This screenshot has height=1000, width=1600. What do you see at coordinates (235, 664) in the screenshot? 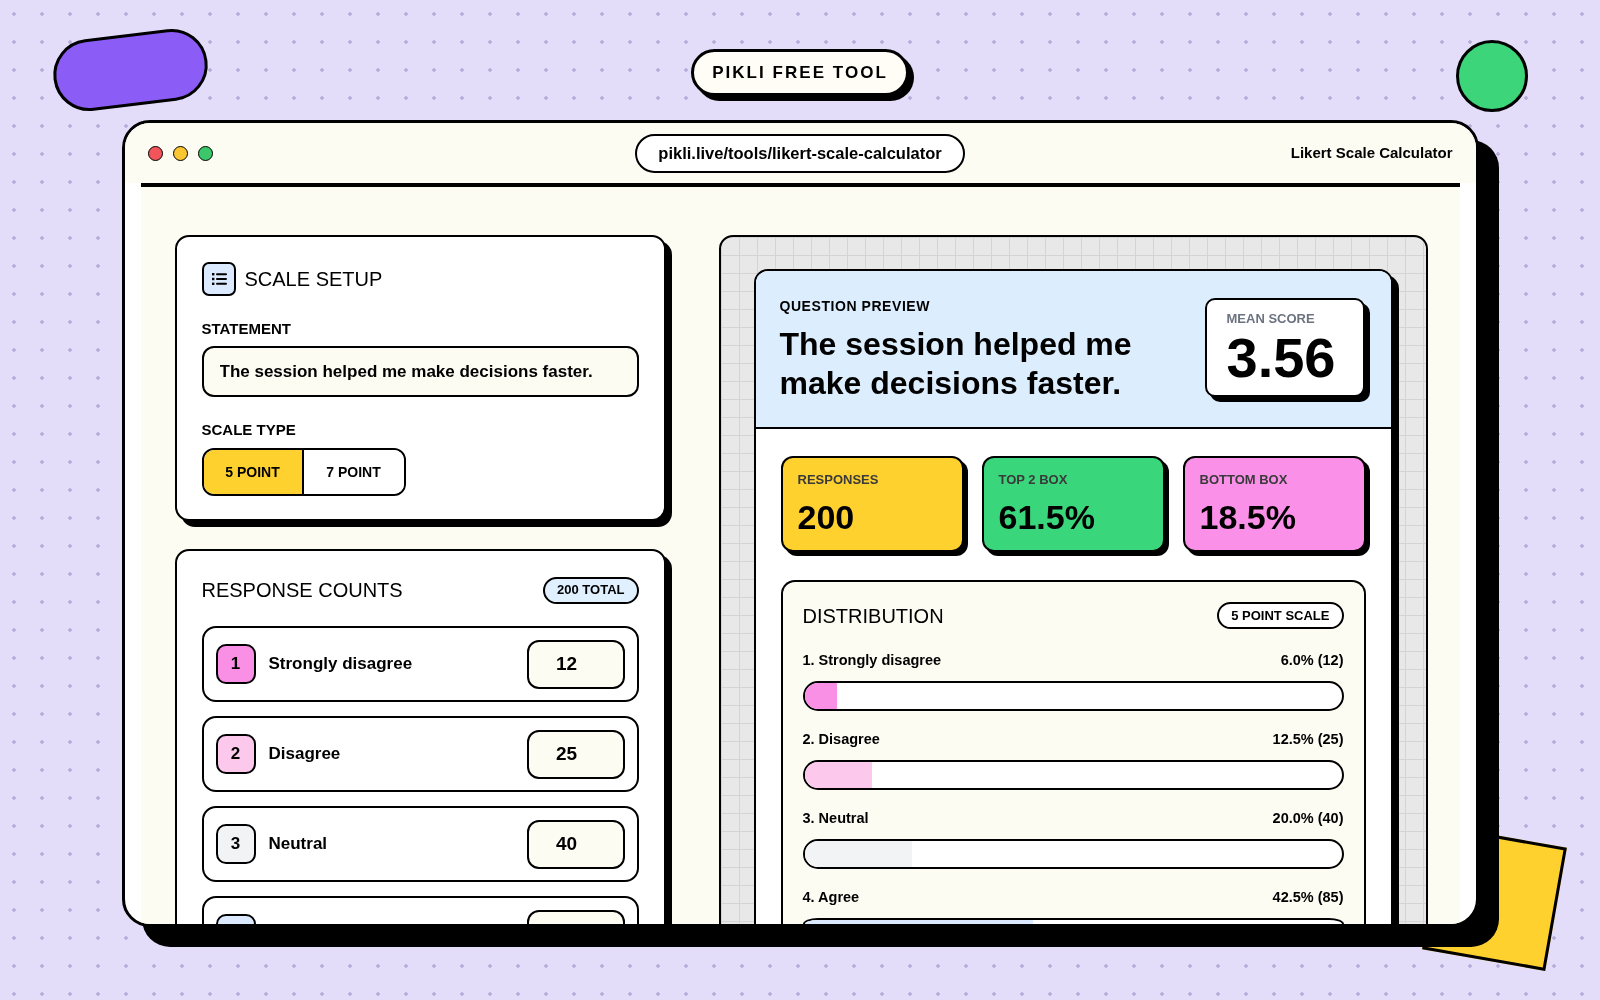
I see `rank-badge: 1` at bounding box center [235, 664].